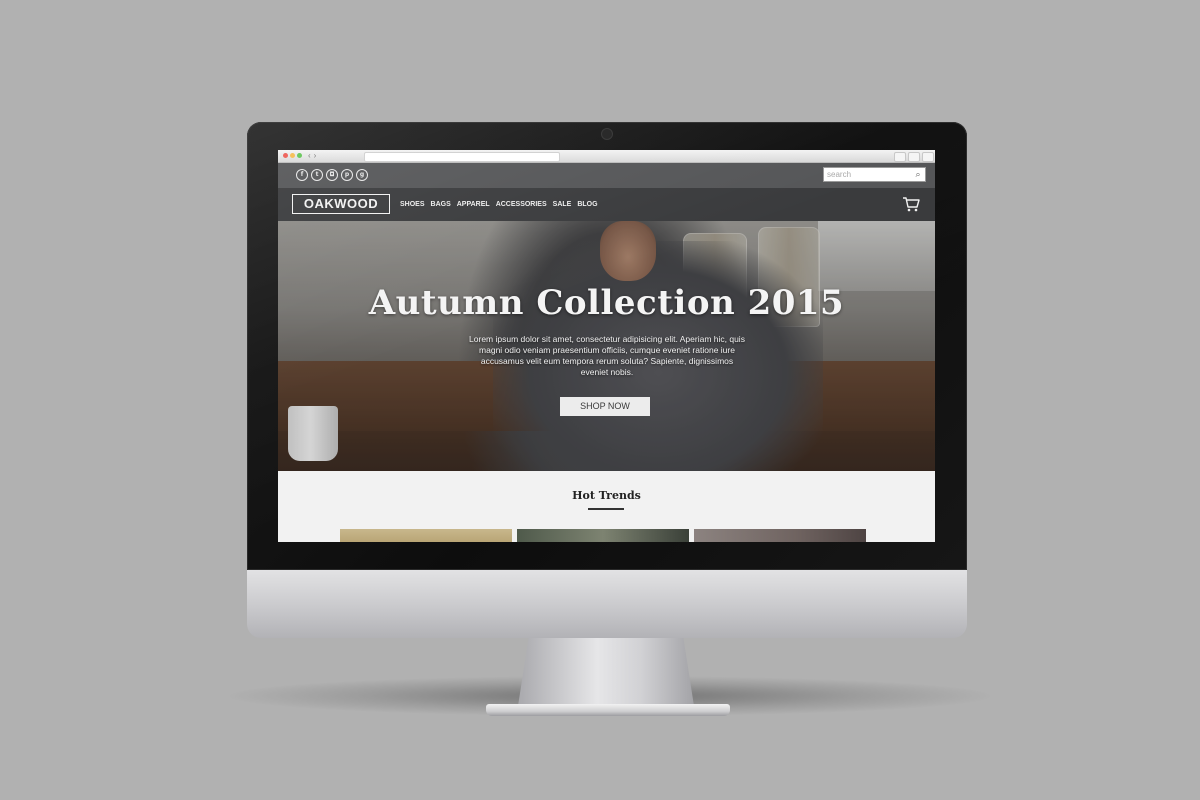 The width and height of the screenshot is (1200, 800). I want to click on section-title: Hot Trends, so click(606, 495).